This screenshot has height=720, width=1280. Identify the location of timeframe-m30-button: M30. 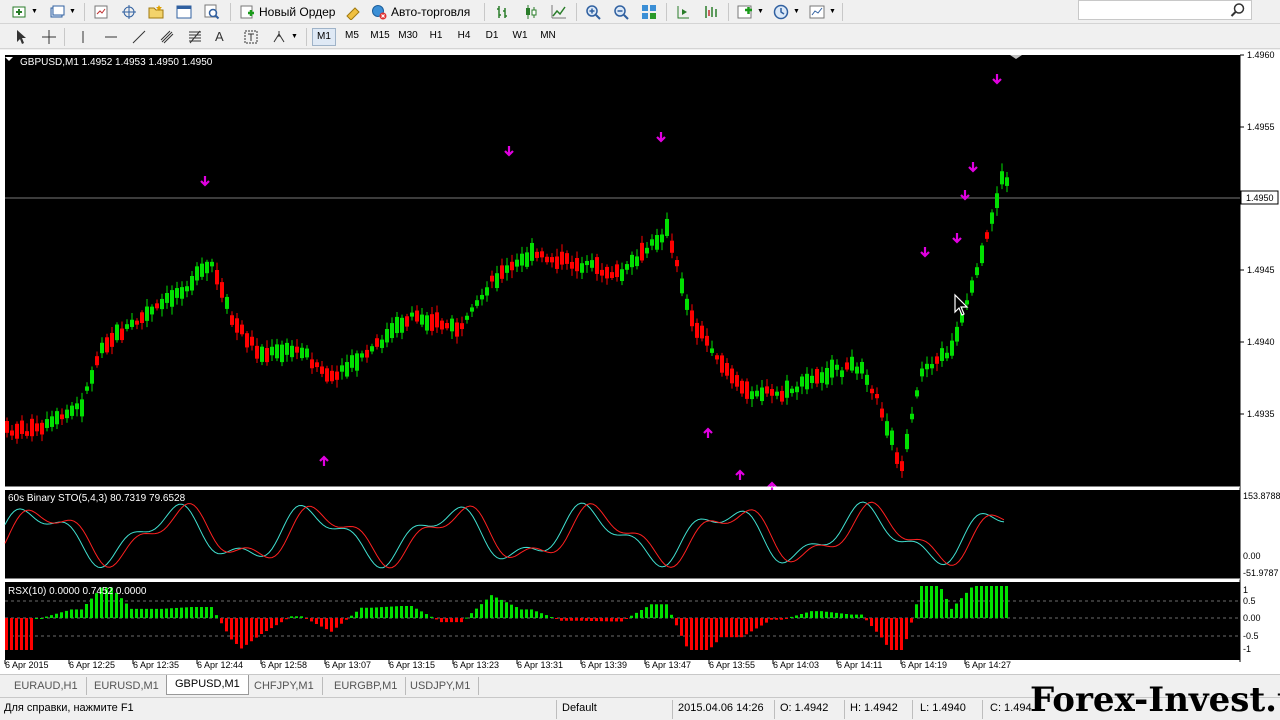
(408, 35).